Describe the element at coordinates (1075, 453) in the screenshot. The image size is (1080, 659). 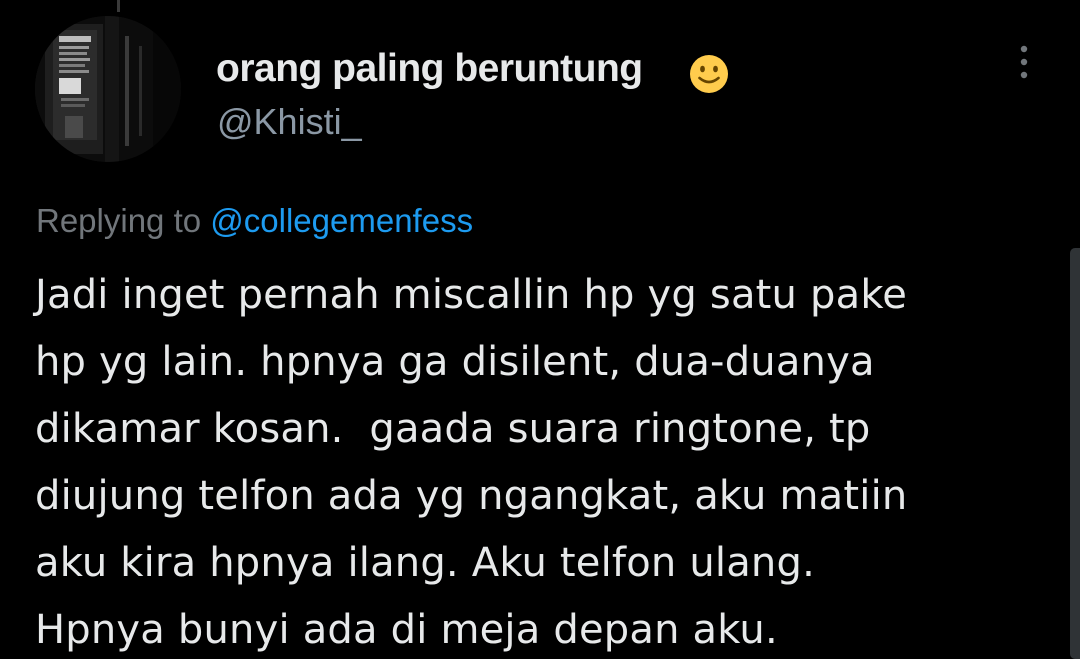
I see `scrollbar` at that location.